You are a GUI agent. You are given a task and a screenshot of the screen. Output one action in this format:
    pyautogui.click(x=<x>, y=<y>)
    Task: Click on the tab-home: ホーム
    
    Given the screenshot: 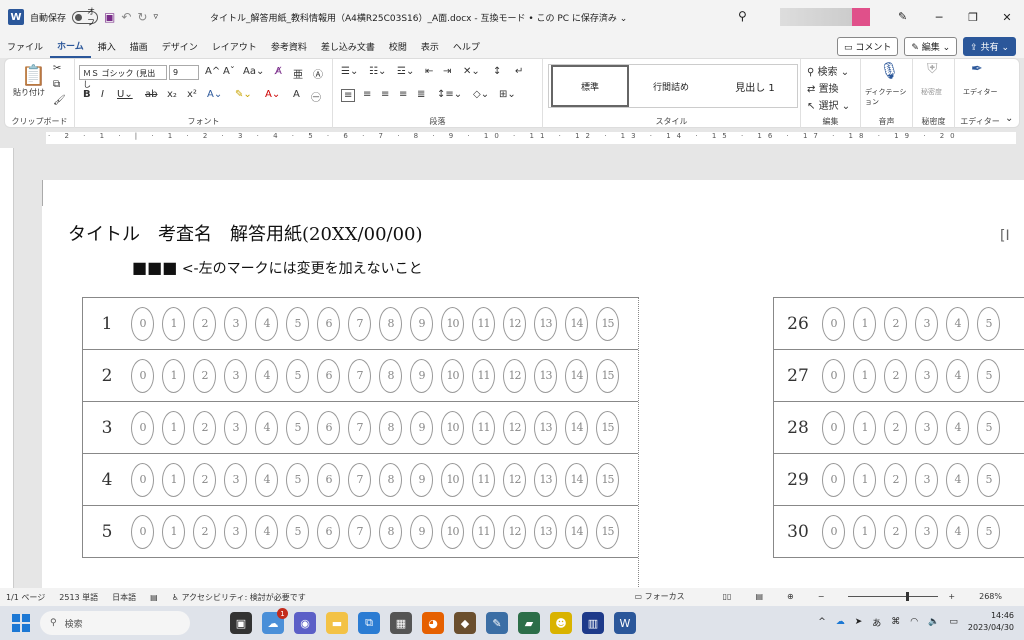 What is the action you would take?
    pyautogui.click(x=70, y=46)
    